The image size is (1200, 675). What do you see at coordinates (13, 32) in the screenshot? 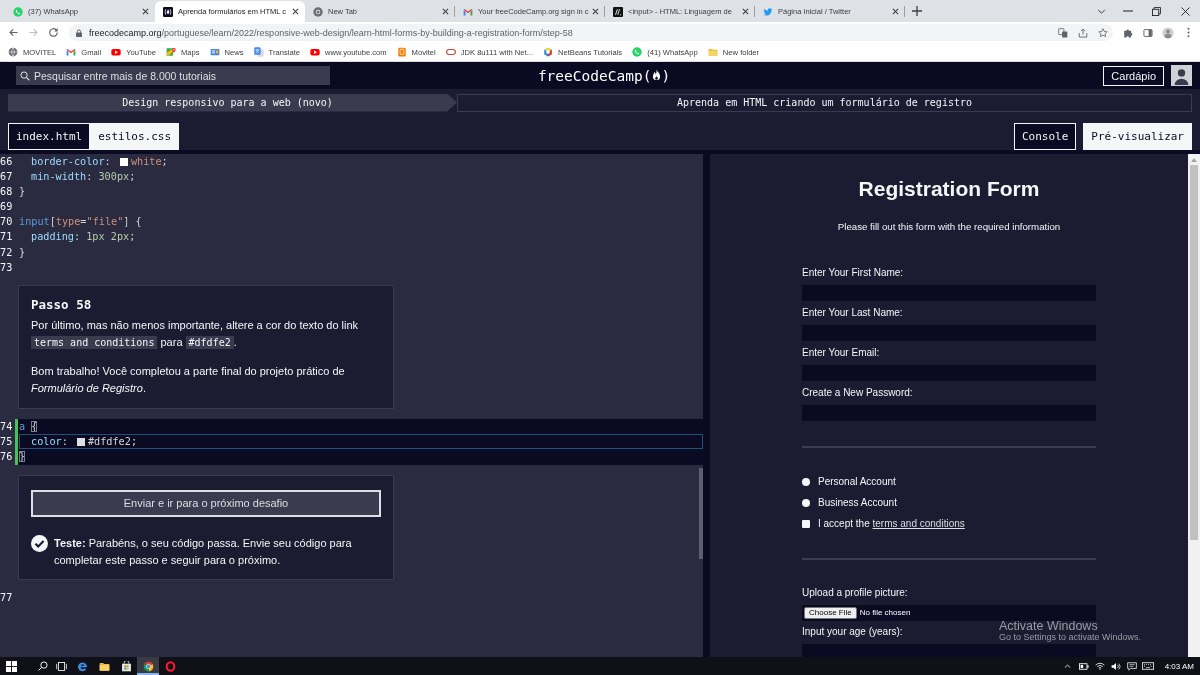
I see `back-arrow-icon` at bounding box center [13, 32].